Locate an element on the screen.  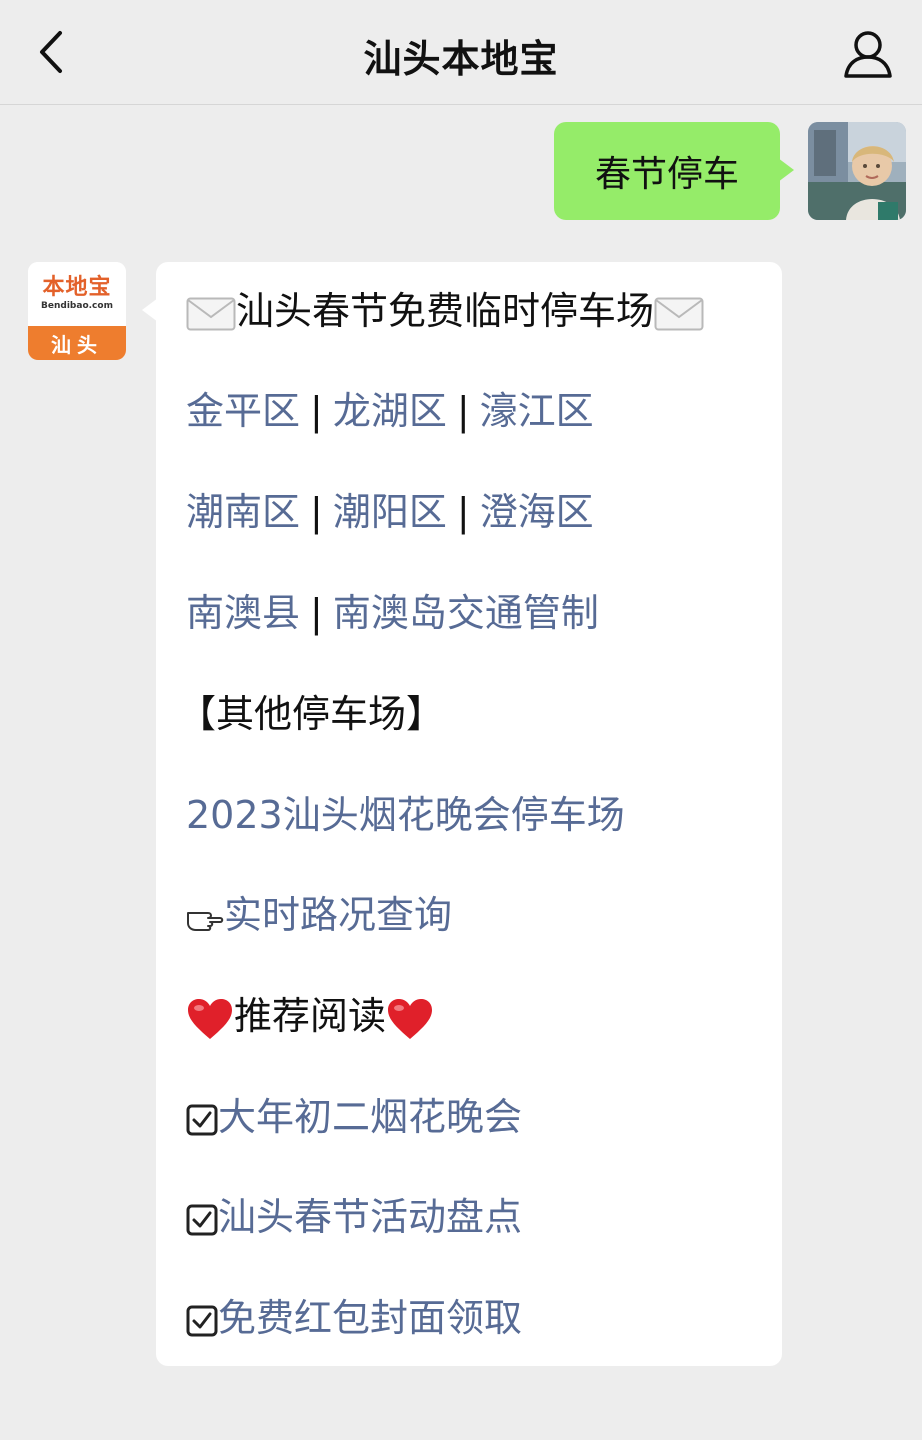
recommend-item: 汕头春节活动盘点 is located at coordinates (354, 1217).